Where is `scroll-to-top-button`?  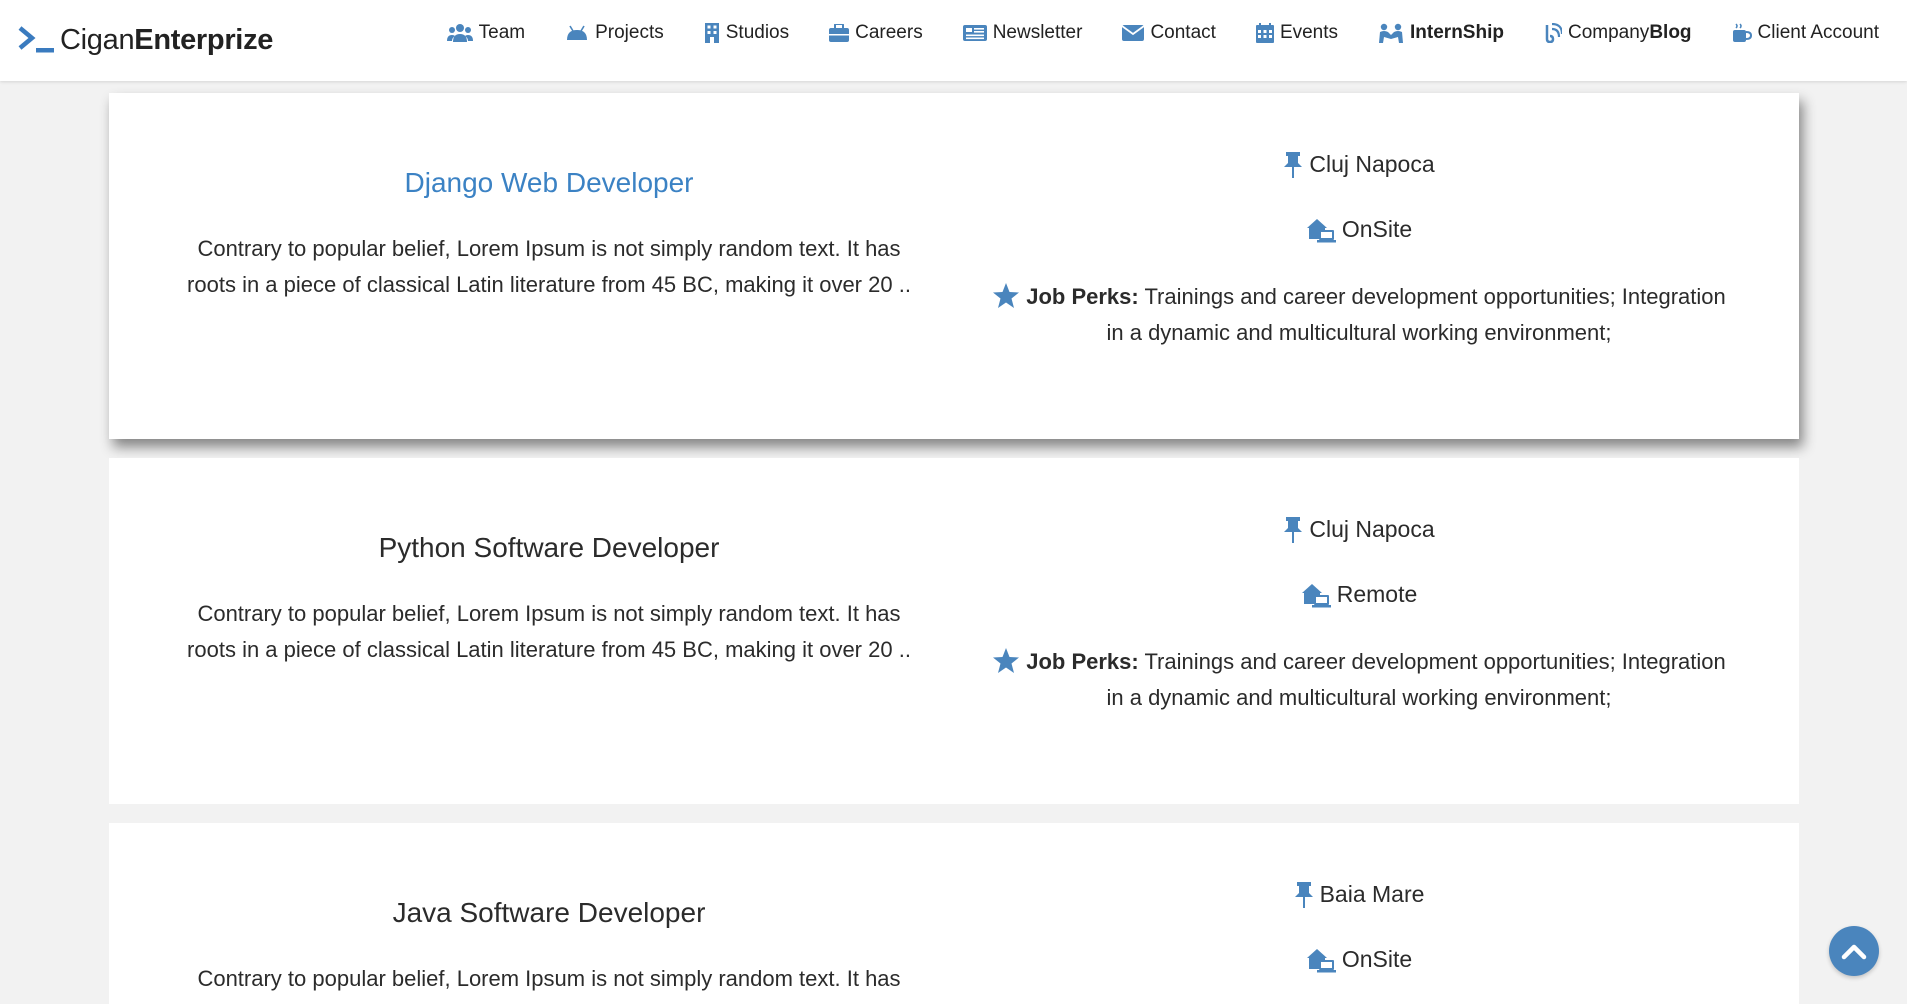 scroll-to-top-button is located at coordinates (1854, 951).